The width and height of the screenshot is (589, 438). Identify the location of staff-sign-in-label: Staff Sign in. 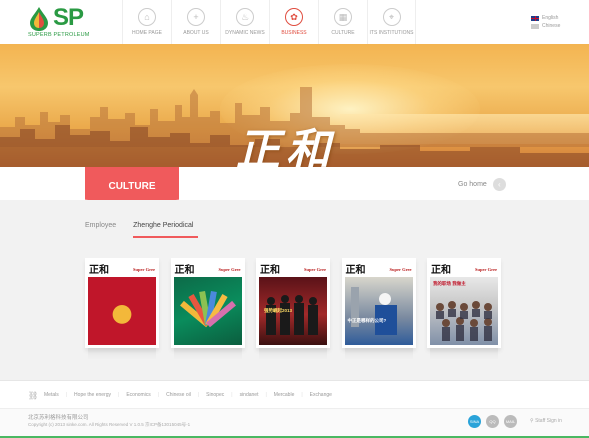
(548, 421).